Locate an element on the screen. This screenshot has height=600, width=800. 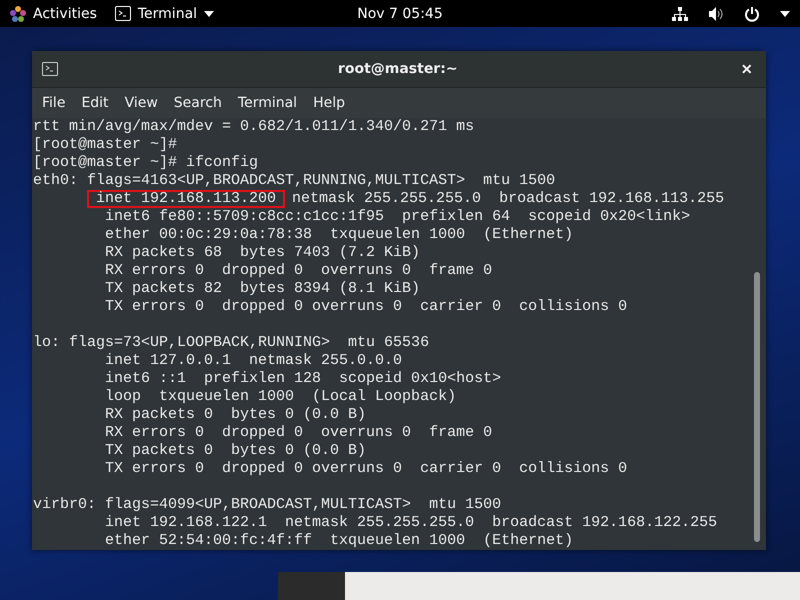
terminal-app-menu: Terminal is located at coordinates (164, 14).